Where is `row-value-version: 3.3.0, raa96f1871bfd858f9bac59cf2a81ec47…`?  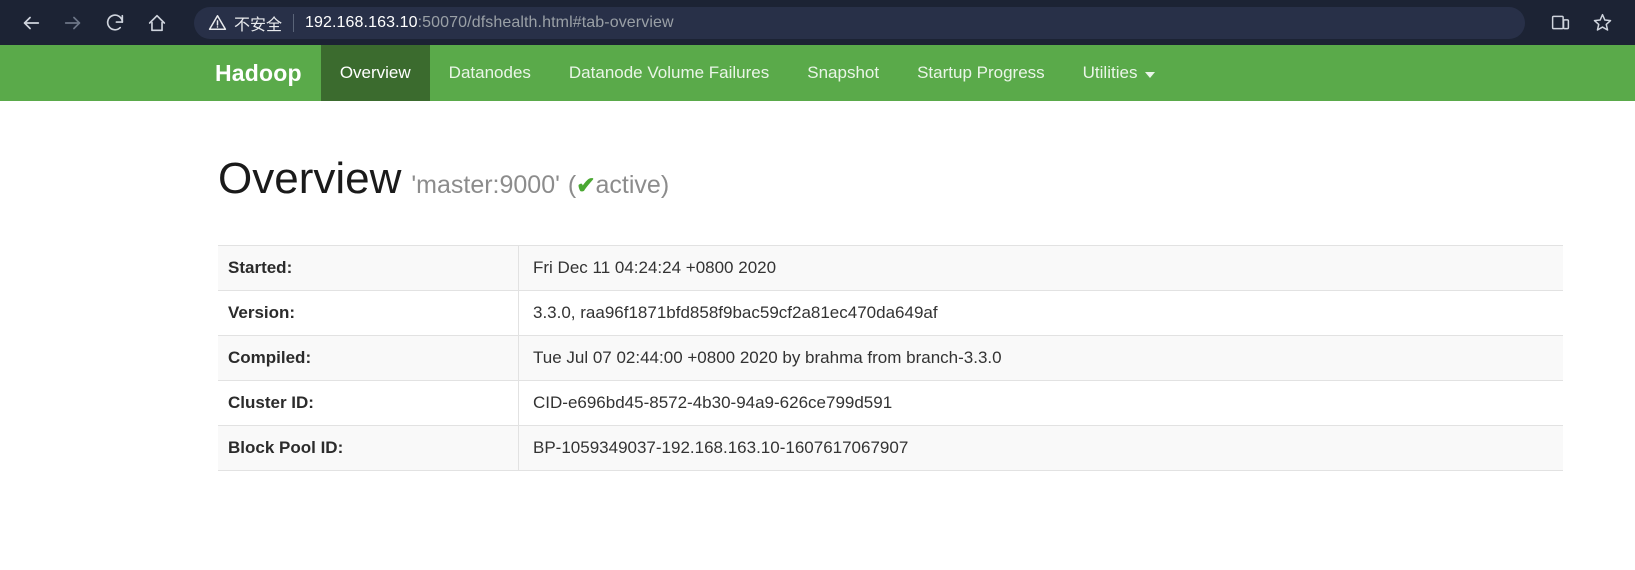 row-value-version: 3.3.0, raa96f1871bfd858f9bac59cf2a81ec47… is located at coordinates (735, 313).